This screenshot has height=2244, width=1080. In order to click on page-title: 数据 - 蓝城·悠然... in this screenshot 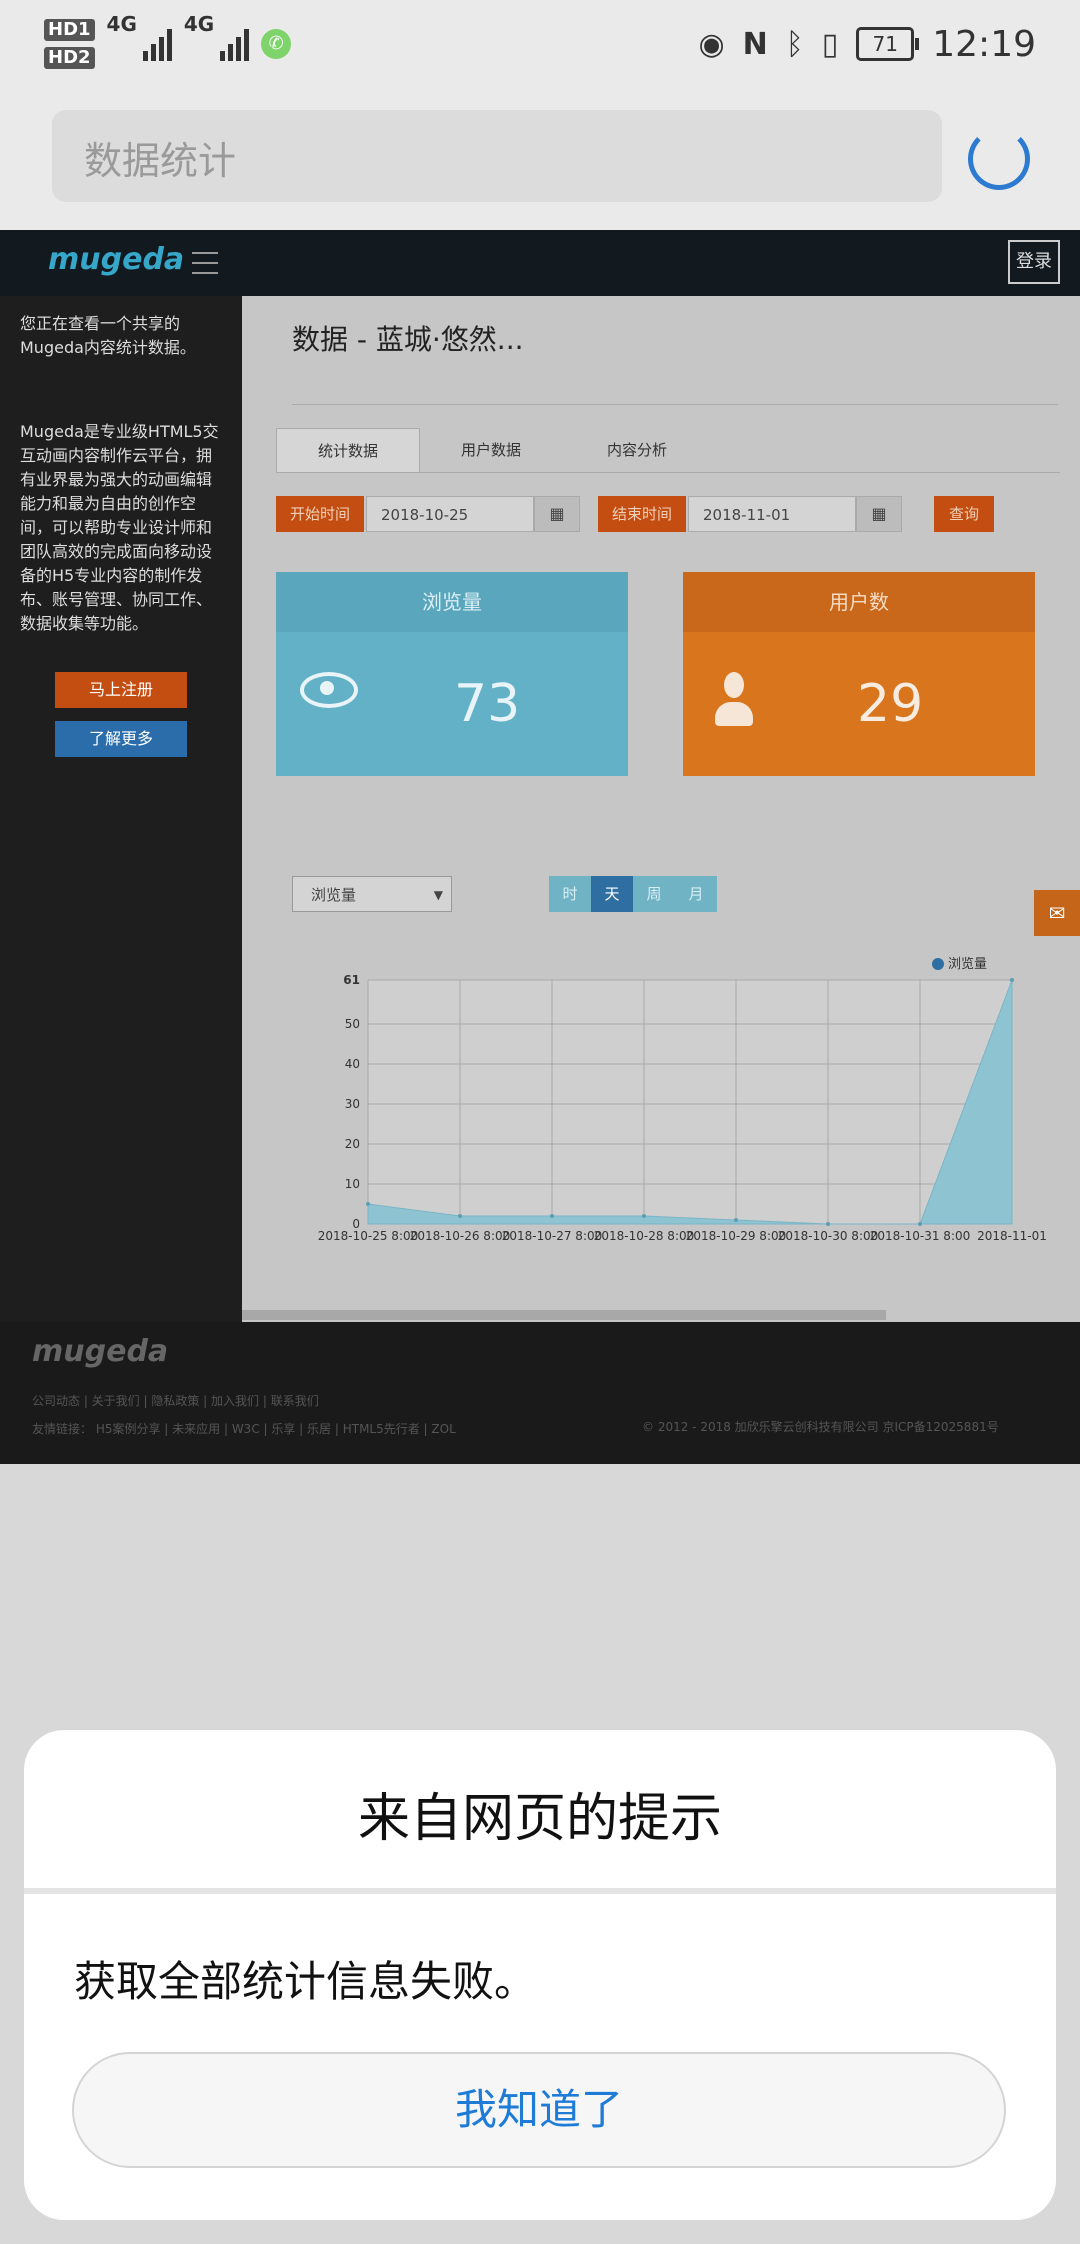, I will do `click(408, 339)`.